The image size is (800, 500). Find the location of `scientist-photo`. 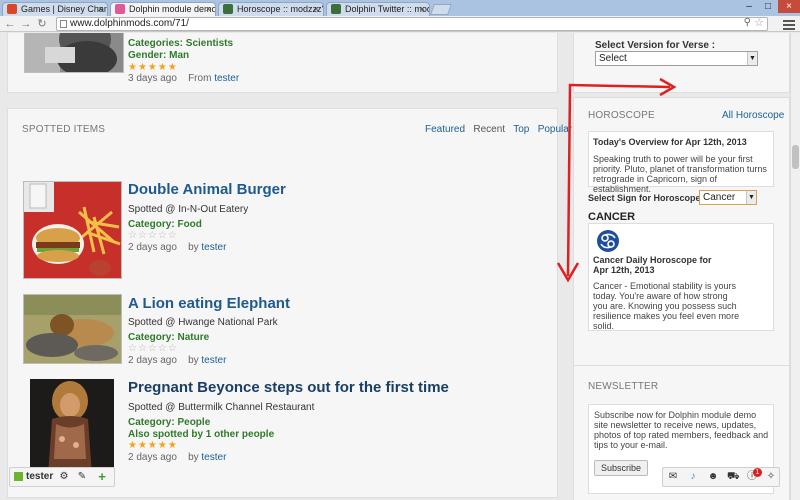

scientist-photo is located at coordinates (74, 53).